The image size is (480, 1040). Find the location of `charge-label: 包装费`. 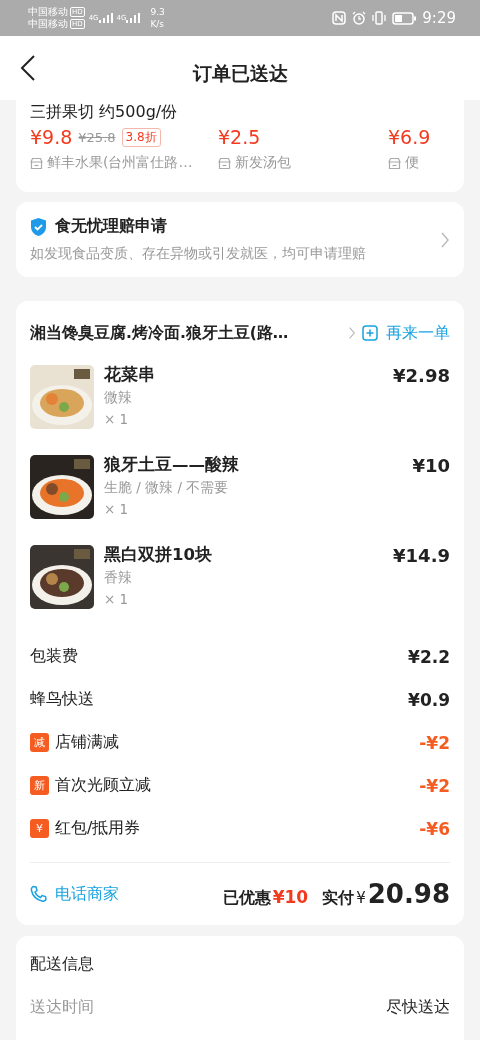

charge-label: 包装费 is located at coordinates (54, 656).